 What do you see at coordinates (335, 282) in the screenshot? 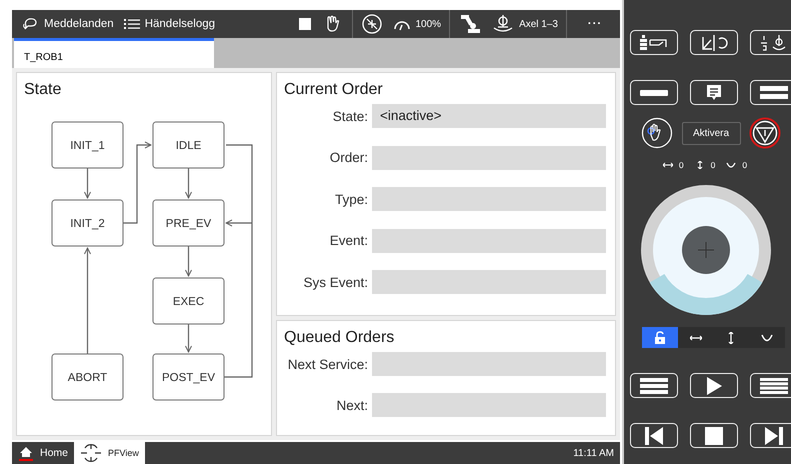
I see `field-label: Sys Event:` at bounding box center [335, 282].